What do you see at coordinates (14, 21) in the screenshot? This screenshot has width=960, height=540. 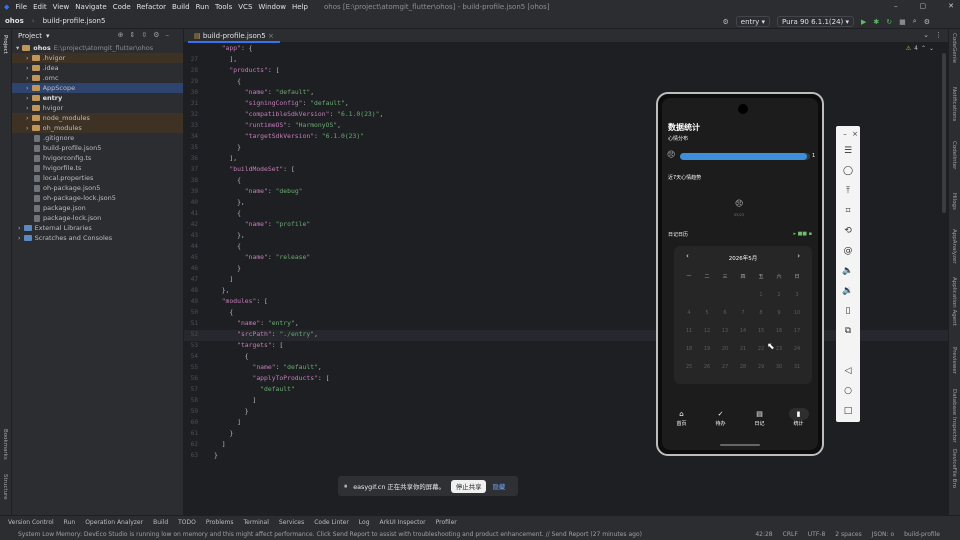 I see `breadcrumb-root: ohos` at bounding box center [14, 21].